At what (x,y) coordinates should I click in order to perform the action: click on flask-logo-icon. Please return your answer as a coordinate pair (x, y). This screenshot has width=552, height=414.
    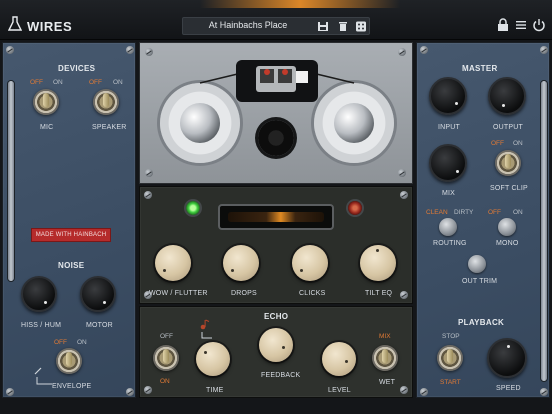
    Looking at the image, I should click on (15, 23).